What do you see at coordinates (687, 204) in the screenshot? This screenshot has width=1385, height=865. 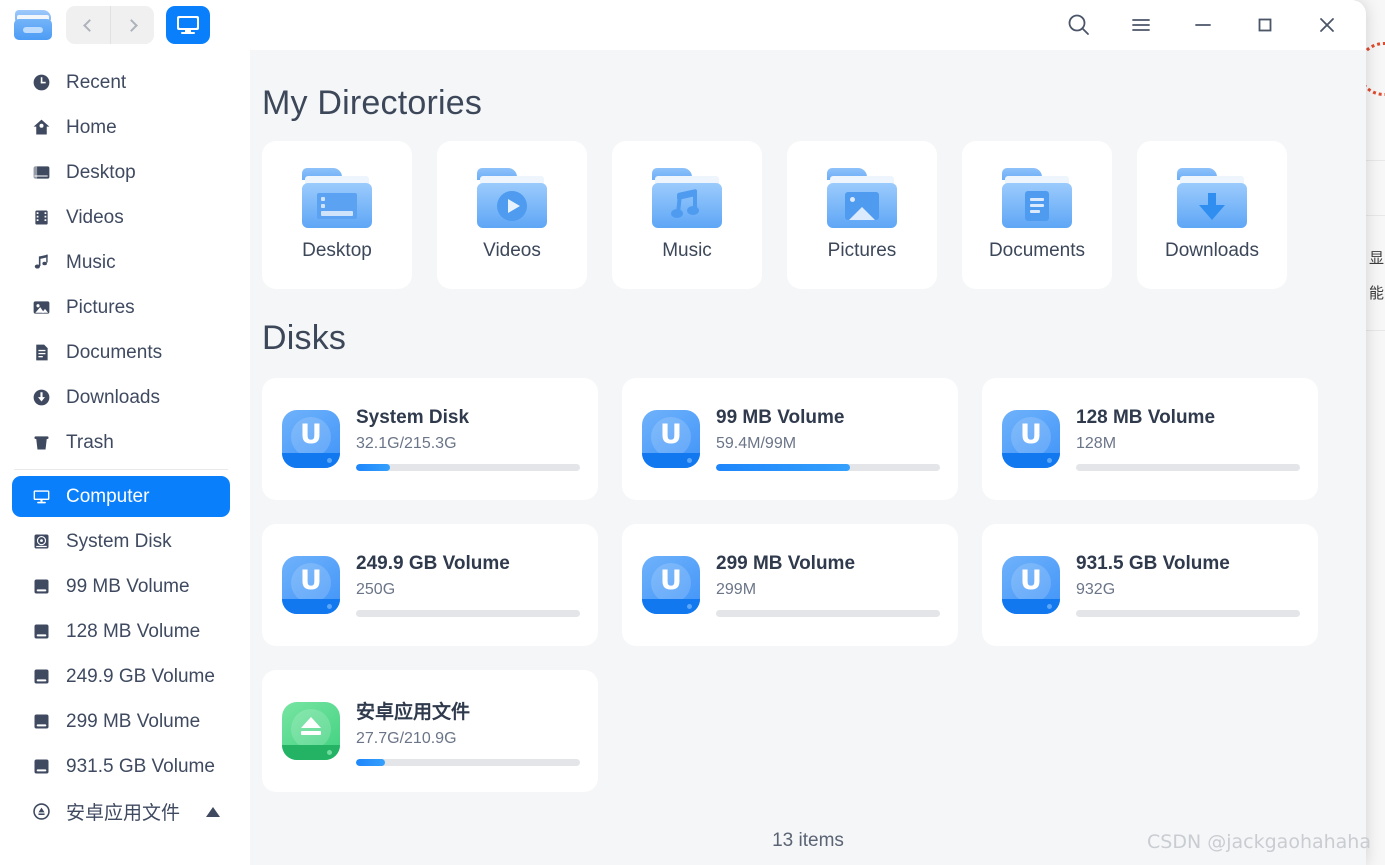 I see `note-glyph` at bounding box center [687, 204].